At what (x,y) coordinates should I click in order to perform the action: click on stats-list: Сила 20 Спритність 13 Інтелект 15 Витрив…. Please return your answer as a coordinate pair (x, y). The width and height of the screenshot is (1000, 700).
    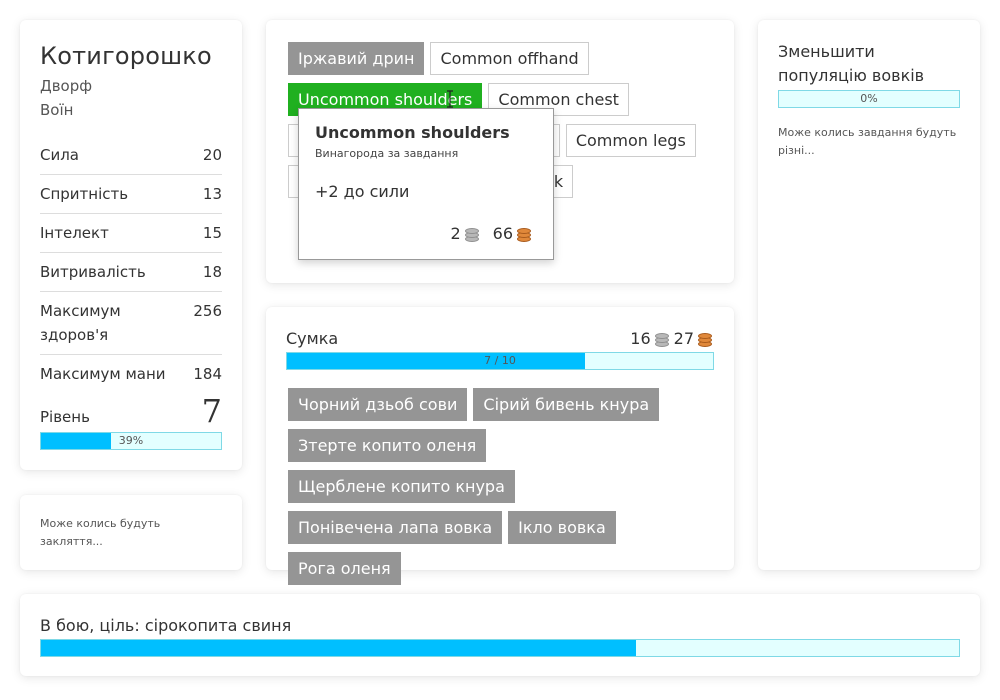
    Looking at the image, I should click on (131, 264).